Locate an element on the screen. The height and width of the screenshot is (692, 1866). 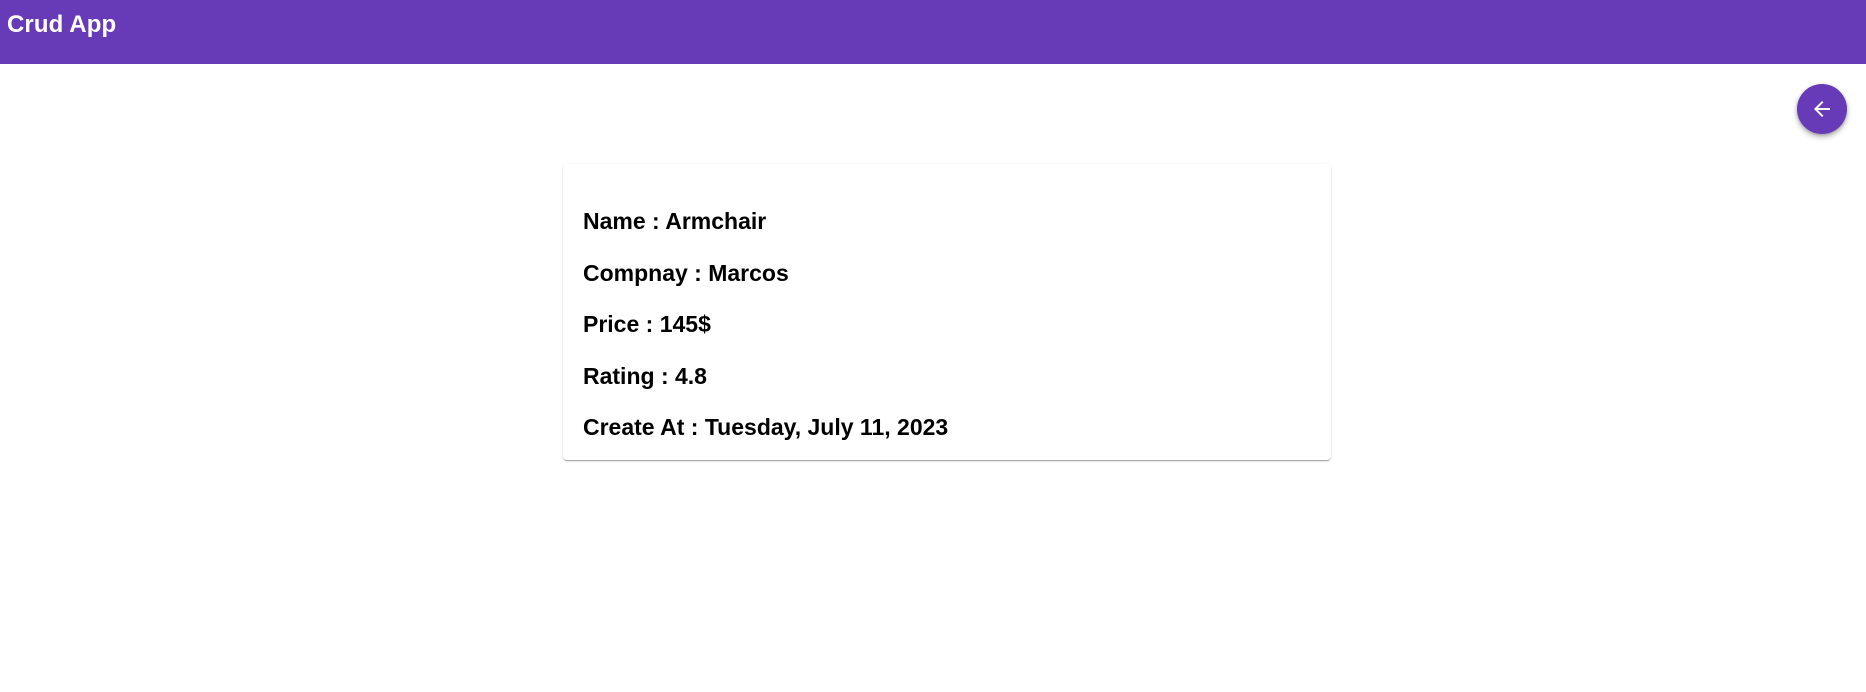
arrow-left-icon is located at coordinates (1822, 109).